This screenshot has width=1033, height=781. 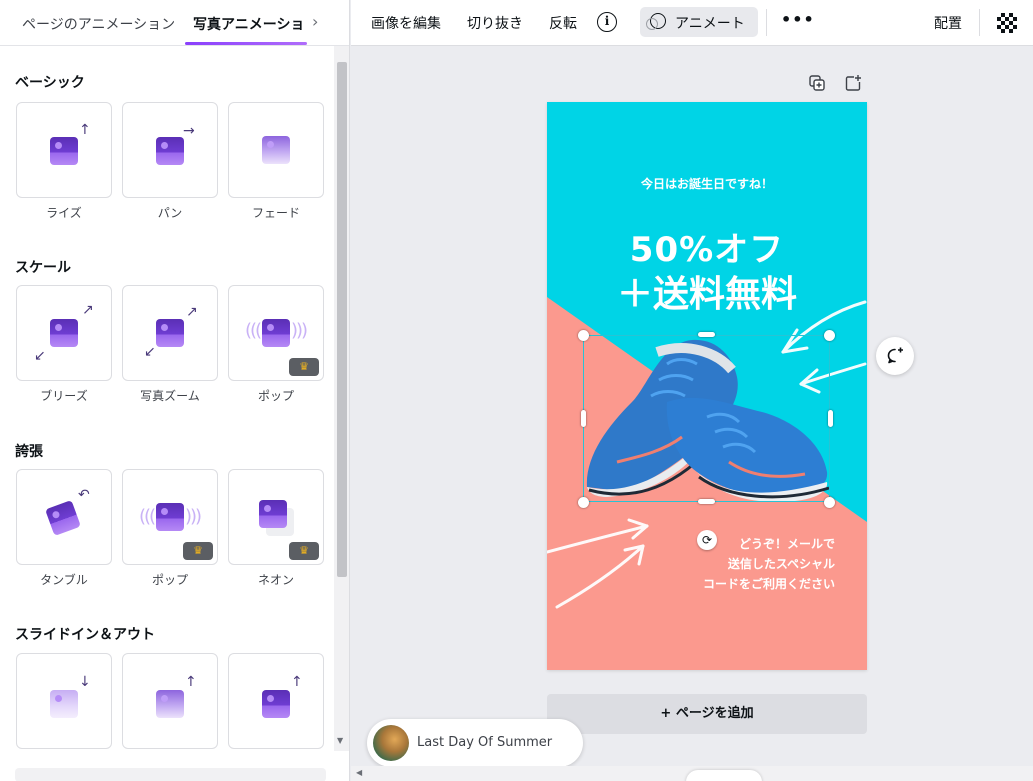 I want to click on flip-button: 反転, so click(x=563, y=23).